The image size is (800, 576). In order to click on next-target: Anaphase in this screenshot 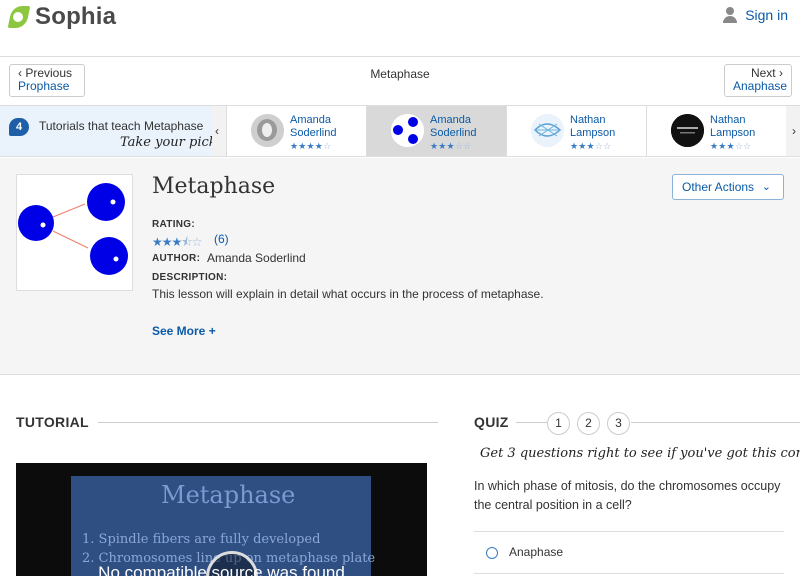, I will do `click(760, 86)`.